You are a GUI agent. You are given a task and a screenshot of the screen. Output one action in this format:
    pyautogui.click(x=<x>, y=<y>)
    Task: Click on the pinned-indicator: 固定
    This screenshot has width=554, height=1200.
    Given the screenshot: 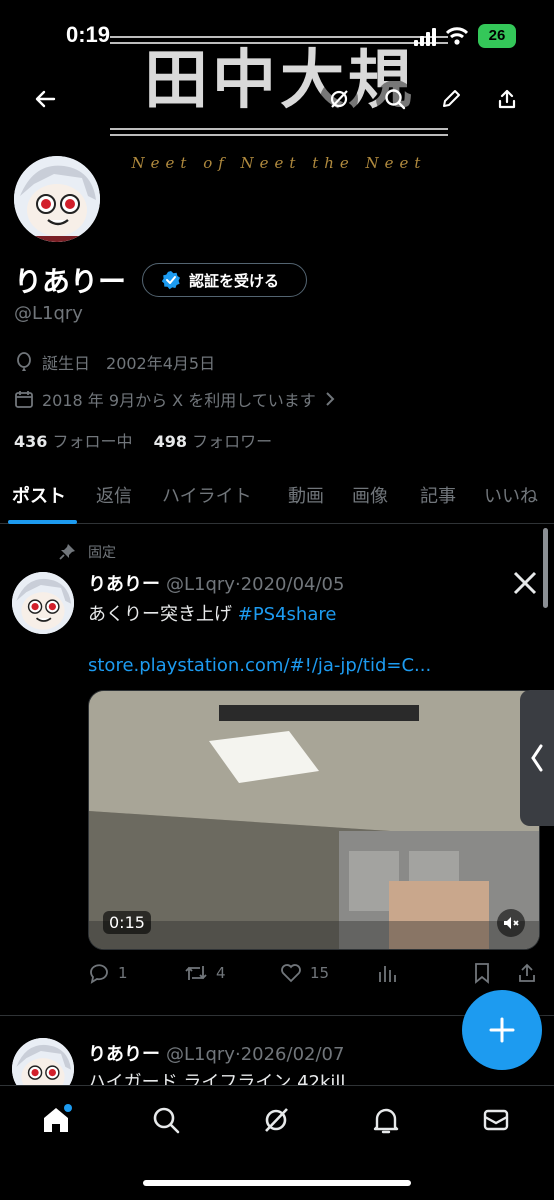 What is the action you would take?
    pyautogui.click(x=87, y=552)
    